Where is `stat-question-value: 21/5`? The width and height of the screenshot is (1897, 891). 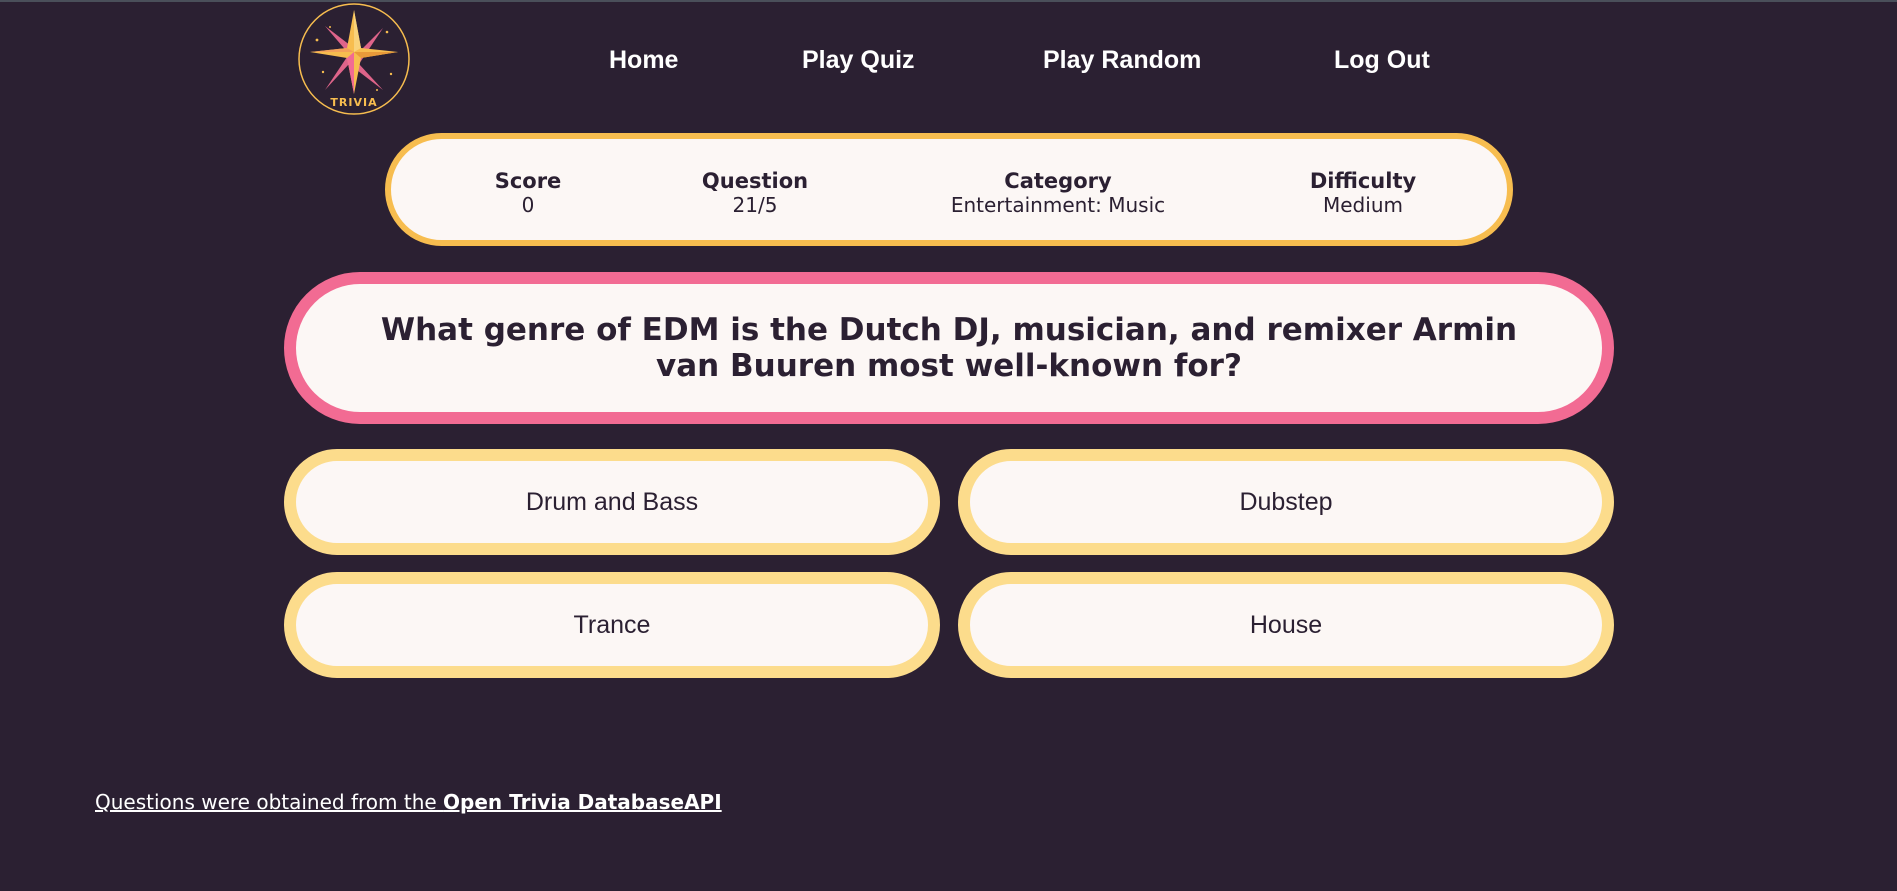
stat-question-value: 21/5 is located at coordinates (755, 205).